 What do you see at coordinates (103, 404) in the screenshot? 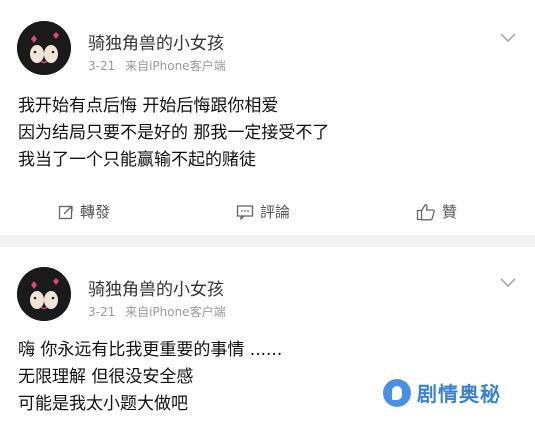
I see `post-line: 可能是我太小题大做吧` at bounding box center [103, 404].